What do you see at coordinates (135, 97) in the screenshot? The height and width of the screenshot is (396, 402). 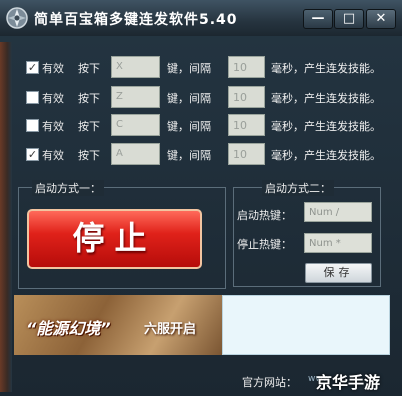 I see `key-input: Z` at bounding box center [135, 97].